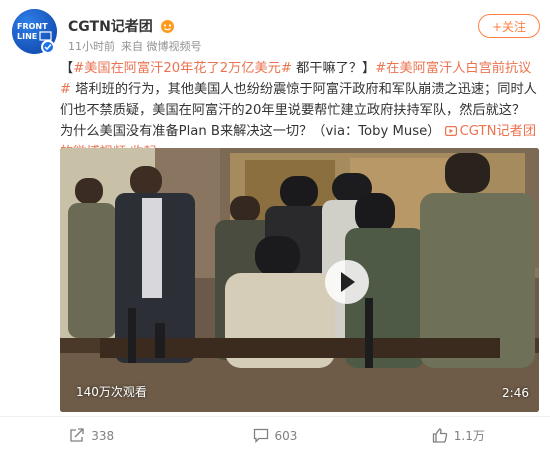 This screenshot has height=454, width=550. Describe the element at coordinates (509, 26) in the screenshot. I see `follow-button: +关注` at that location.